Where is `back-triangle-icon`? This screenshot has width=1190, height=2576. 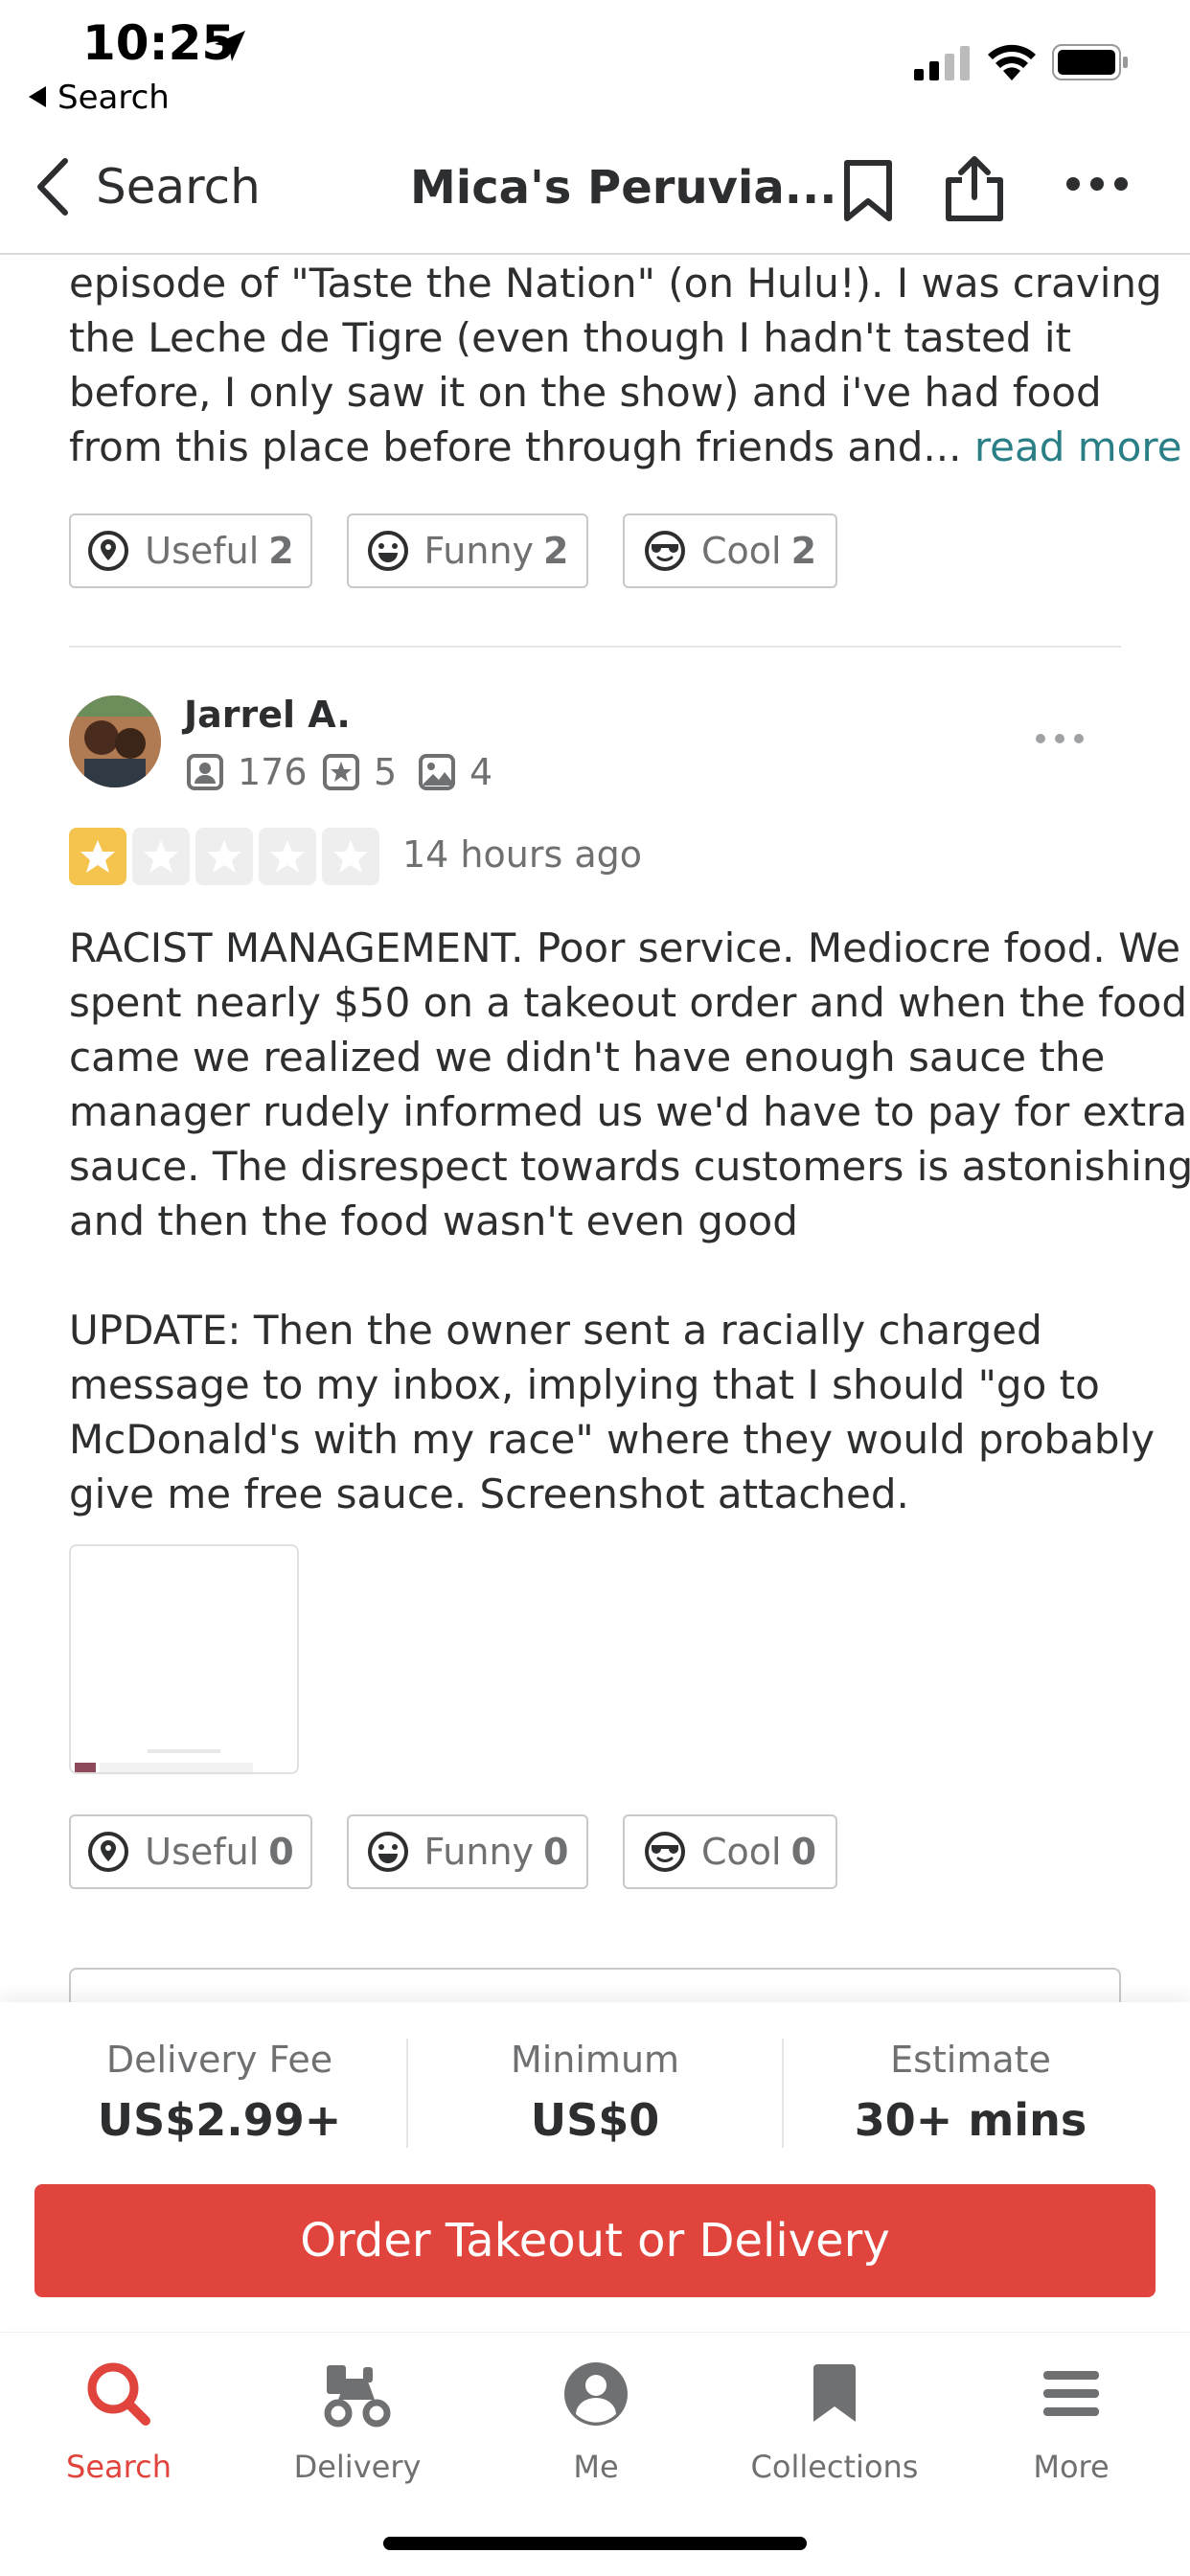
back-triangle-icon is located at coordinates (38, 96).